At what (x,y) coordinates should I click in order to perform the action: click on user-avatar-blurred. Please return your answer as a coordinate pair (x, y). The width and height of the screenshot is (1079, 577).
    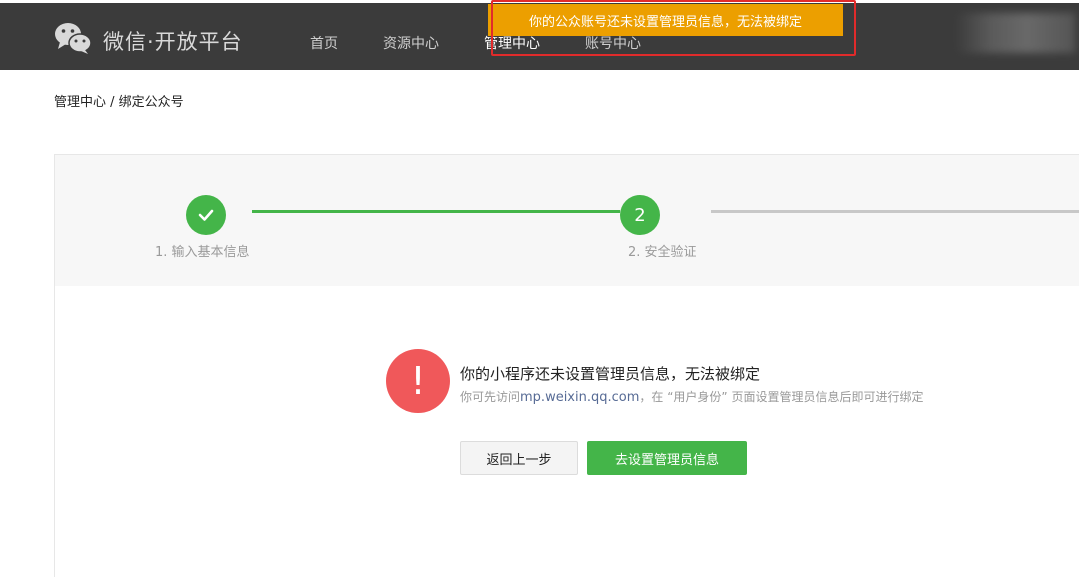
    Looking at the image, I should click on (1015, 33).